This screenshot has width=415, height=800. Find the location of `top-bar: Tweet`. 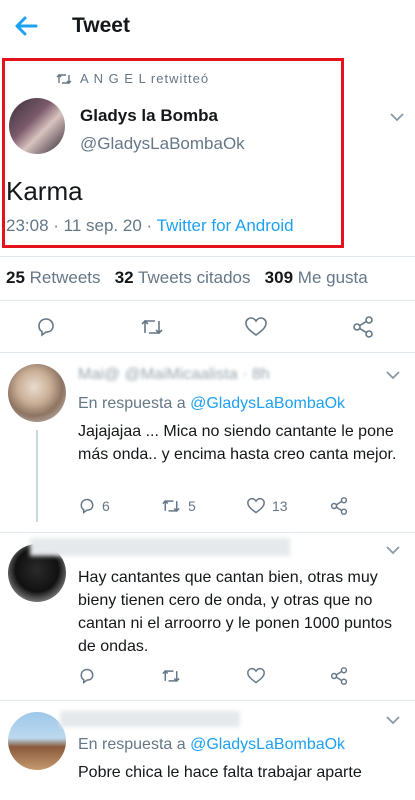

top-bar: Tweet is located at coordinates (207, 26).